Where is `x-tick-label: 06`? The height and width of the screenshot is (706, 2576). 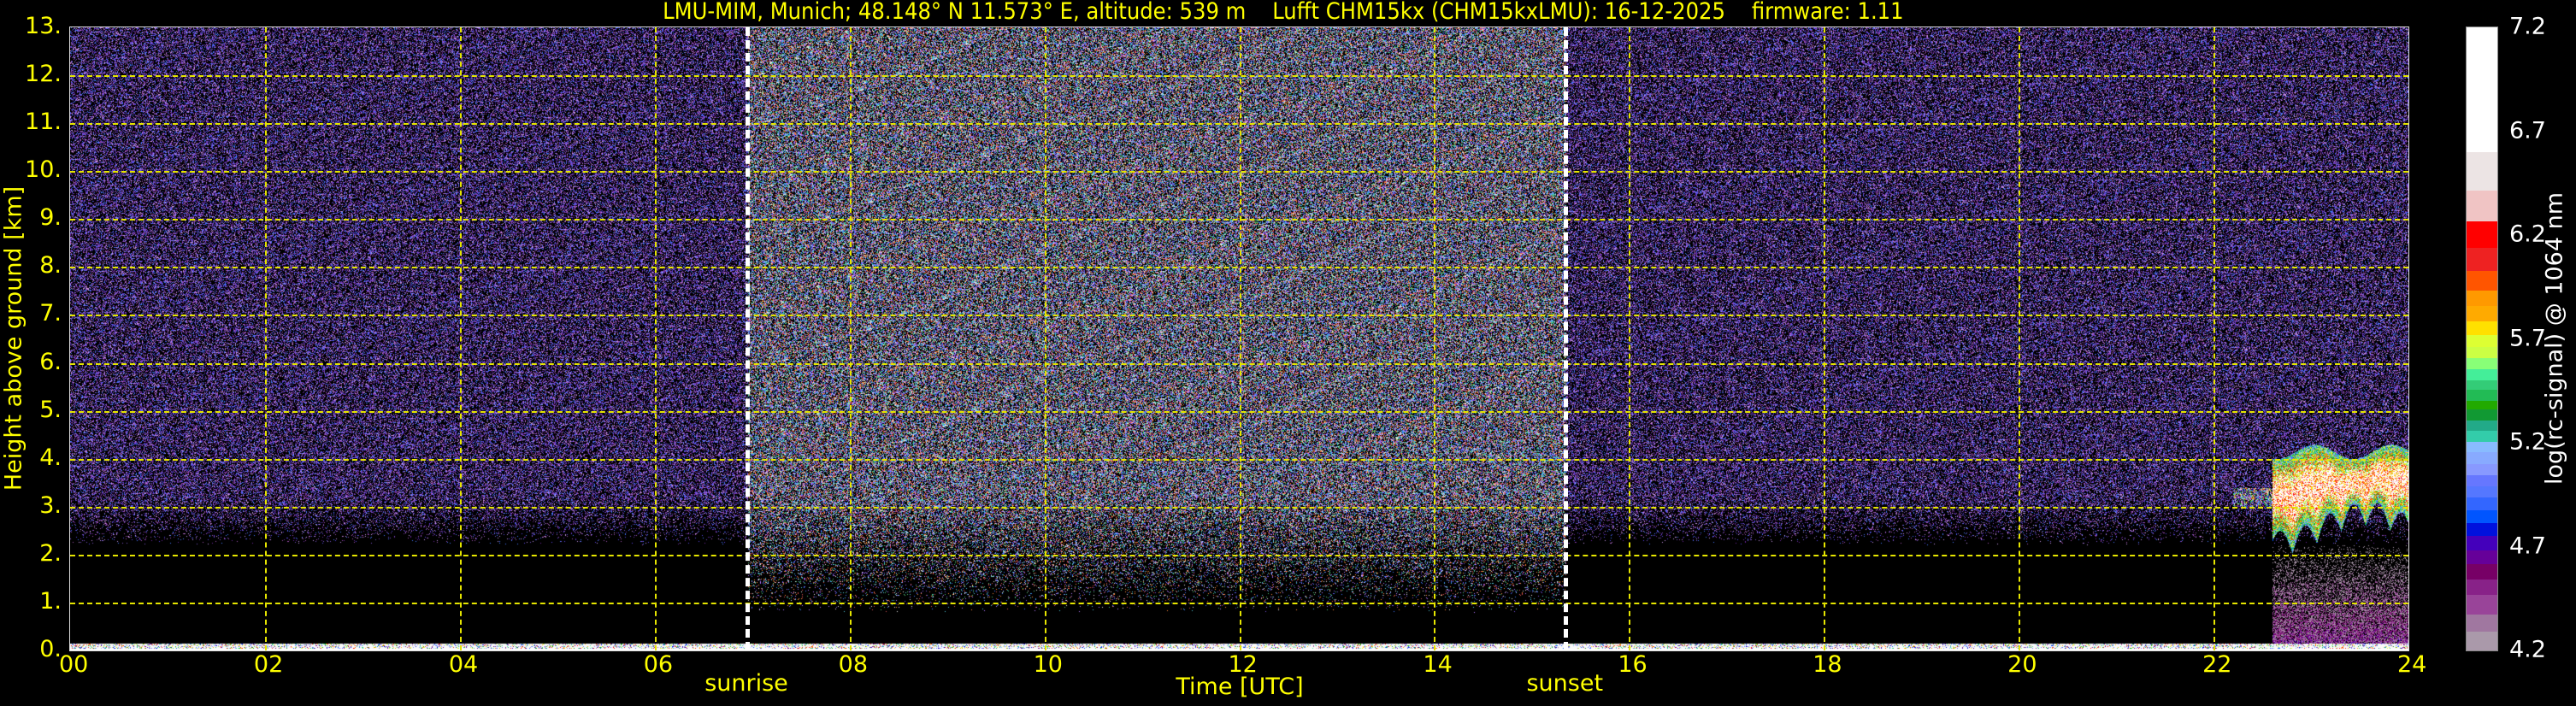 x-tick-label: 06 is located at coordinates (658, 664).